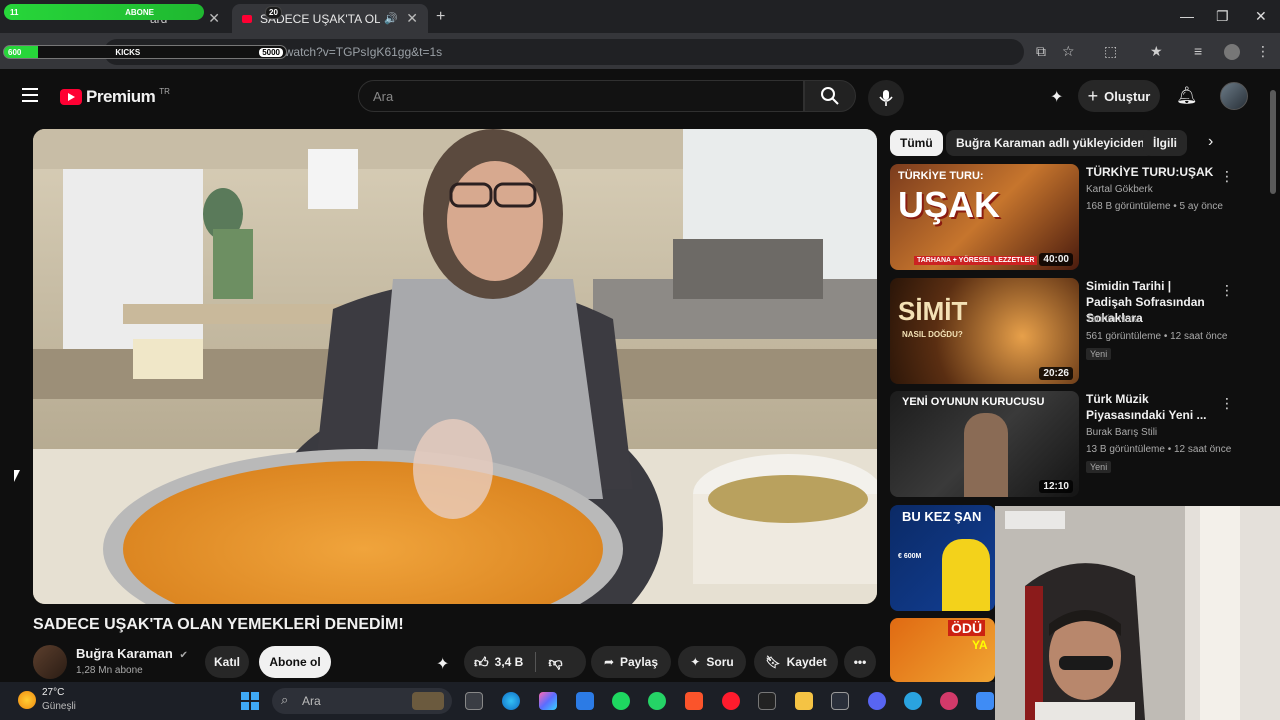 This screenshot has height=720, width=1280. I want to click on discord-icon, so click(877, 701).